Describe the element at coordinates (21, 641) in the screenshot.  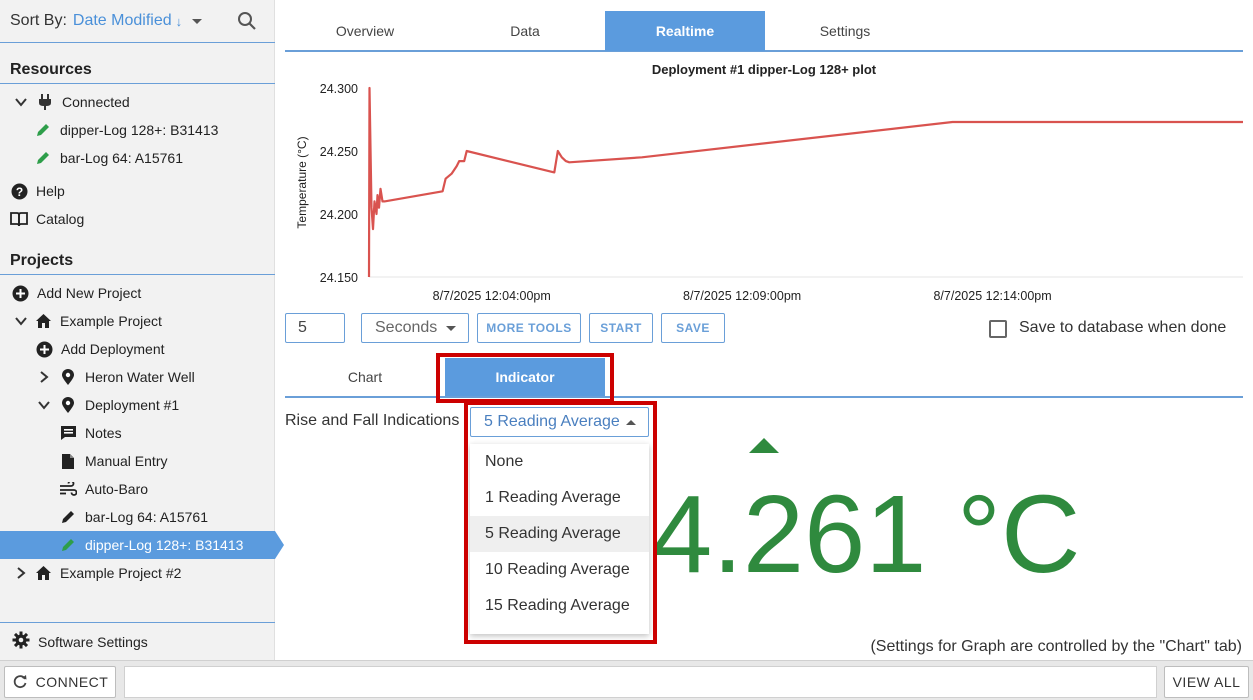
I see `gear-icon` at that location.